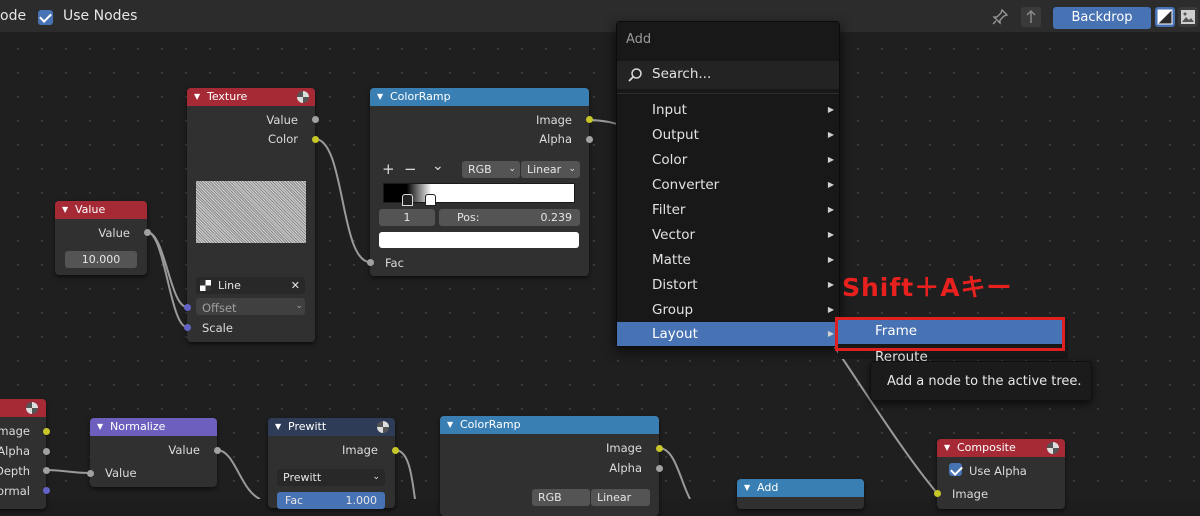 The height and width of the screenshot is (516, 1200). What do you see at coordinates (15, 491) in the screenshot?
I see `render-out-normal-label: ormal` at bounding box center [15, 491].